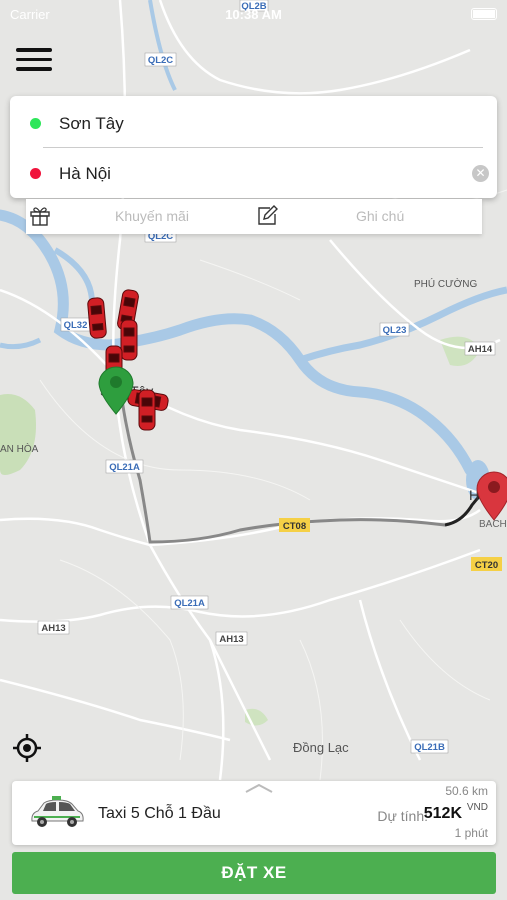  What do you see at coordinates (402, 816) in the screenshot?
I see `estimate-label: Dự tính:` at bounding box center [402, 816].